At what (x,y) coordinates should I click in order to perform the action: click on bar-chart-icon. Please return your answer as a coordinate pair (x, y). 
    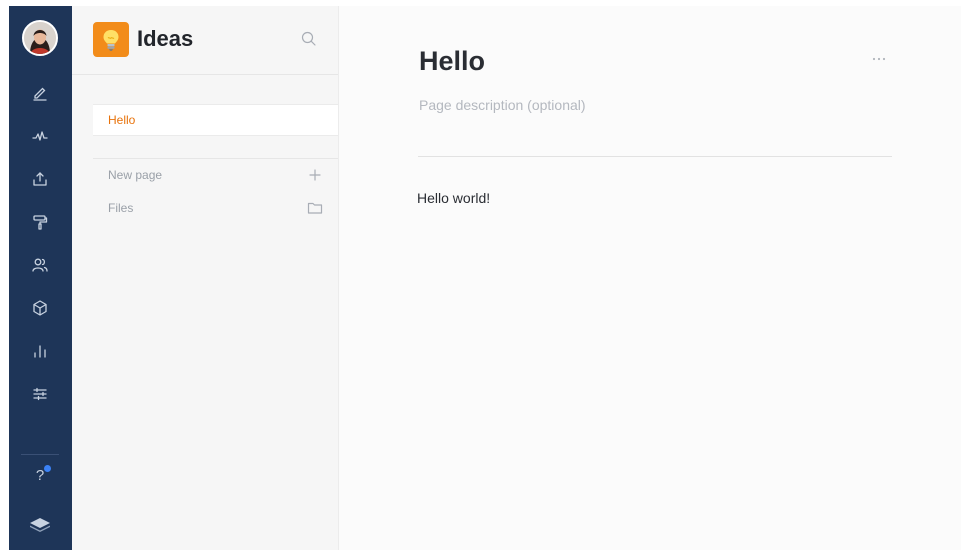
    Looking at the image, I should click on (40, 351).